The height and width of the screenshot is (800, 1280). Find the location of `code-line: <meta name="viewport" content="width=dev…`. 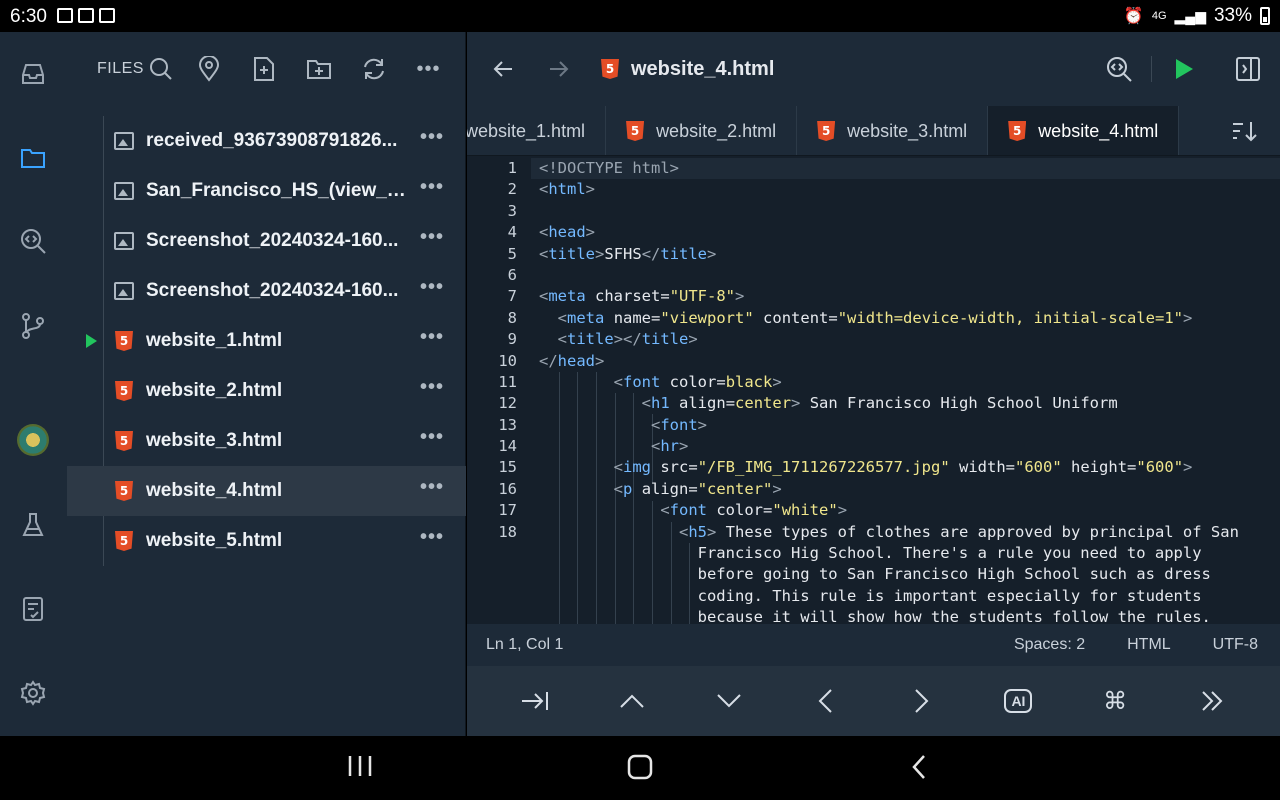

code-line: <meta name="viewport" content="width=dev… is located at coordinates (875, 317).